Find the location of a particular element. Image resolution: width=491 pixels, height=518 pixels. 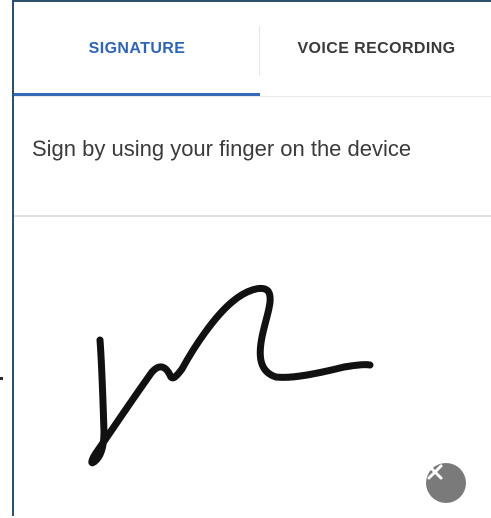

tab-voice-recording: VOICE RECORDING is located at coordinates (376, 48).